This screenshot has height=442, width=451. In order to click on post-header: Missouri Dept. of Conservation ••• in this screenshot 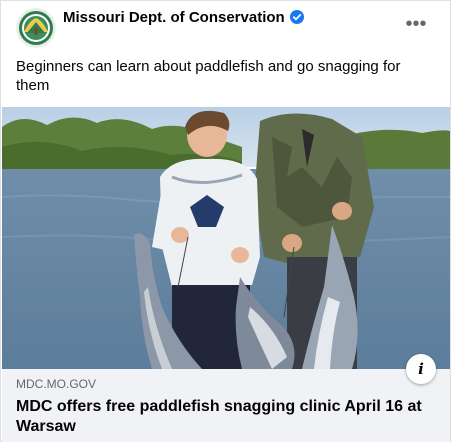, I will do `click(225, 27)`.